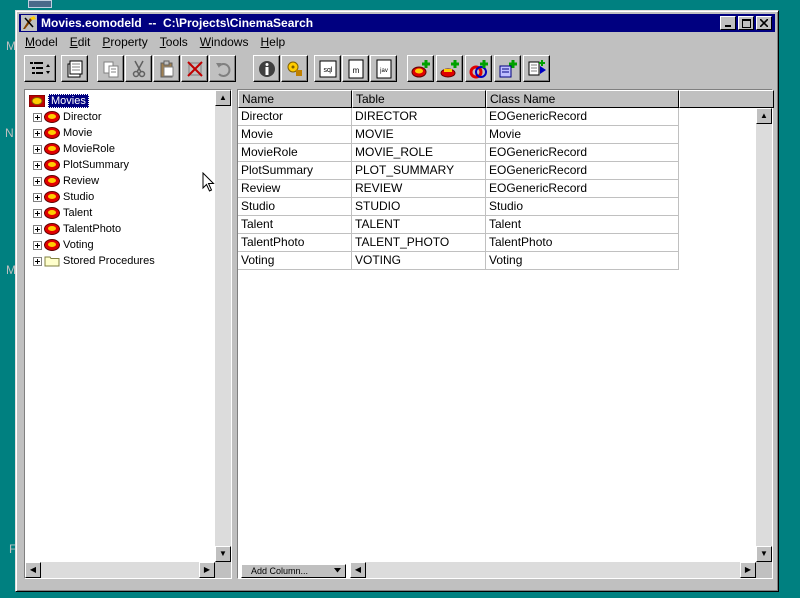 This screenshot has height=598, width=800. I want to click on cell-name: Voting, so click(295, 261).